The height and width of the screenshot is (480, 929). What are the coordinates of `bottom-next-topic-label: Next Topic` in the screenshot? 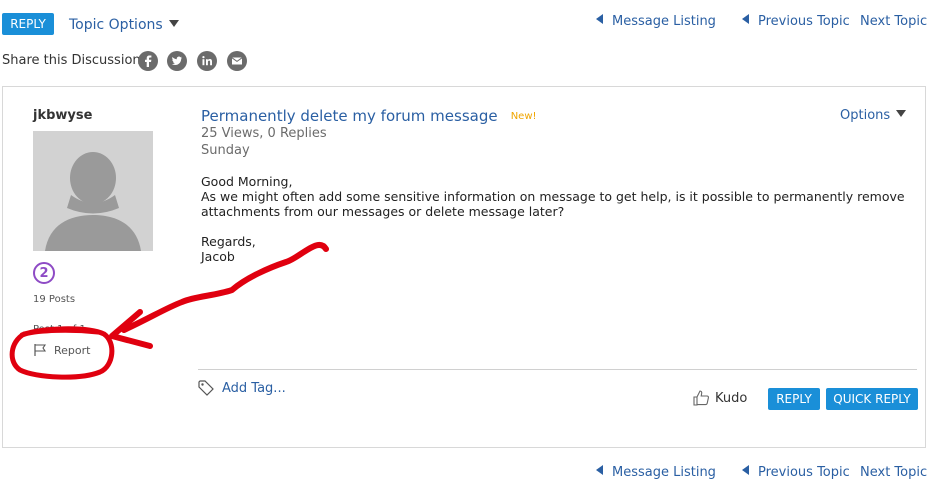 It's located at (894, 472).